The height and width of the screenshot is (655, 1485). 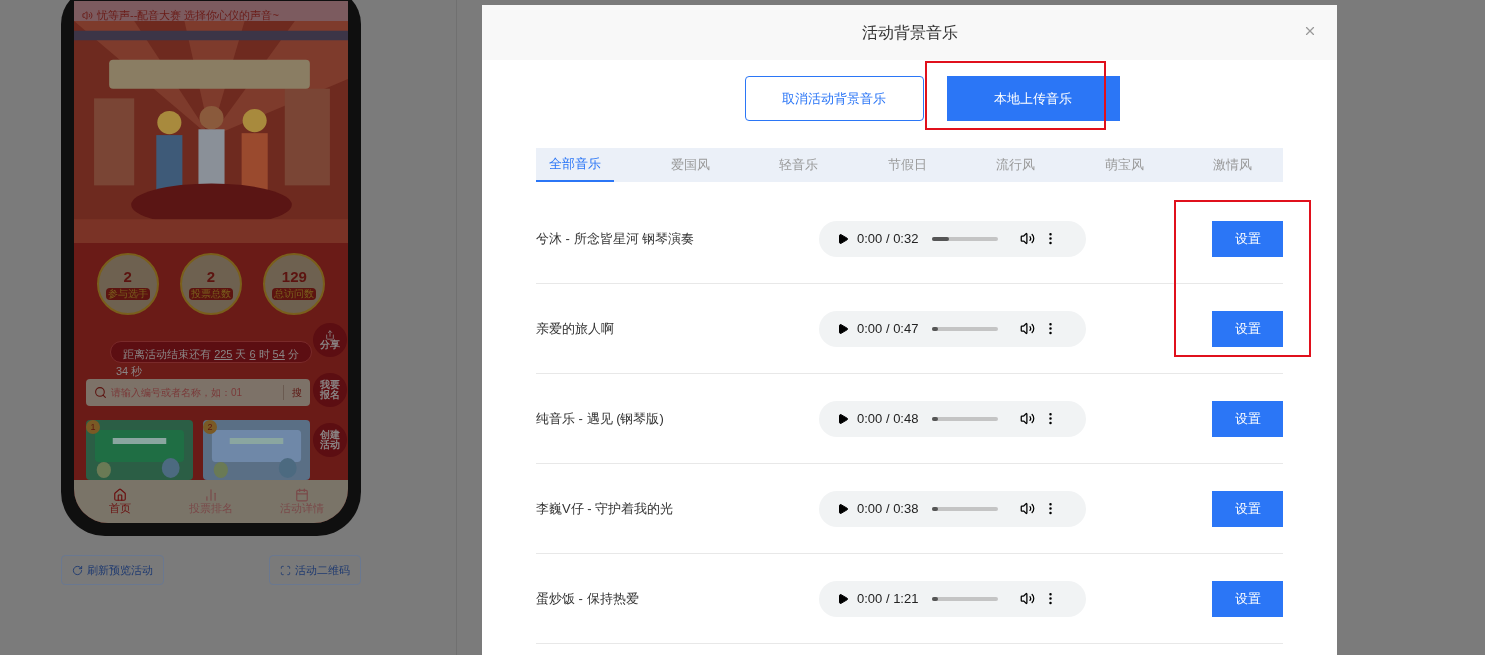 I want to click on nav-tab: 首页, so click(x=120, y=501).